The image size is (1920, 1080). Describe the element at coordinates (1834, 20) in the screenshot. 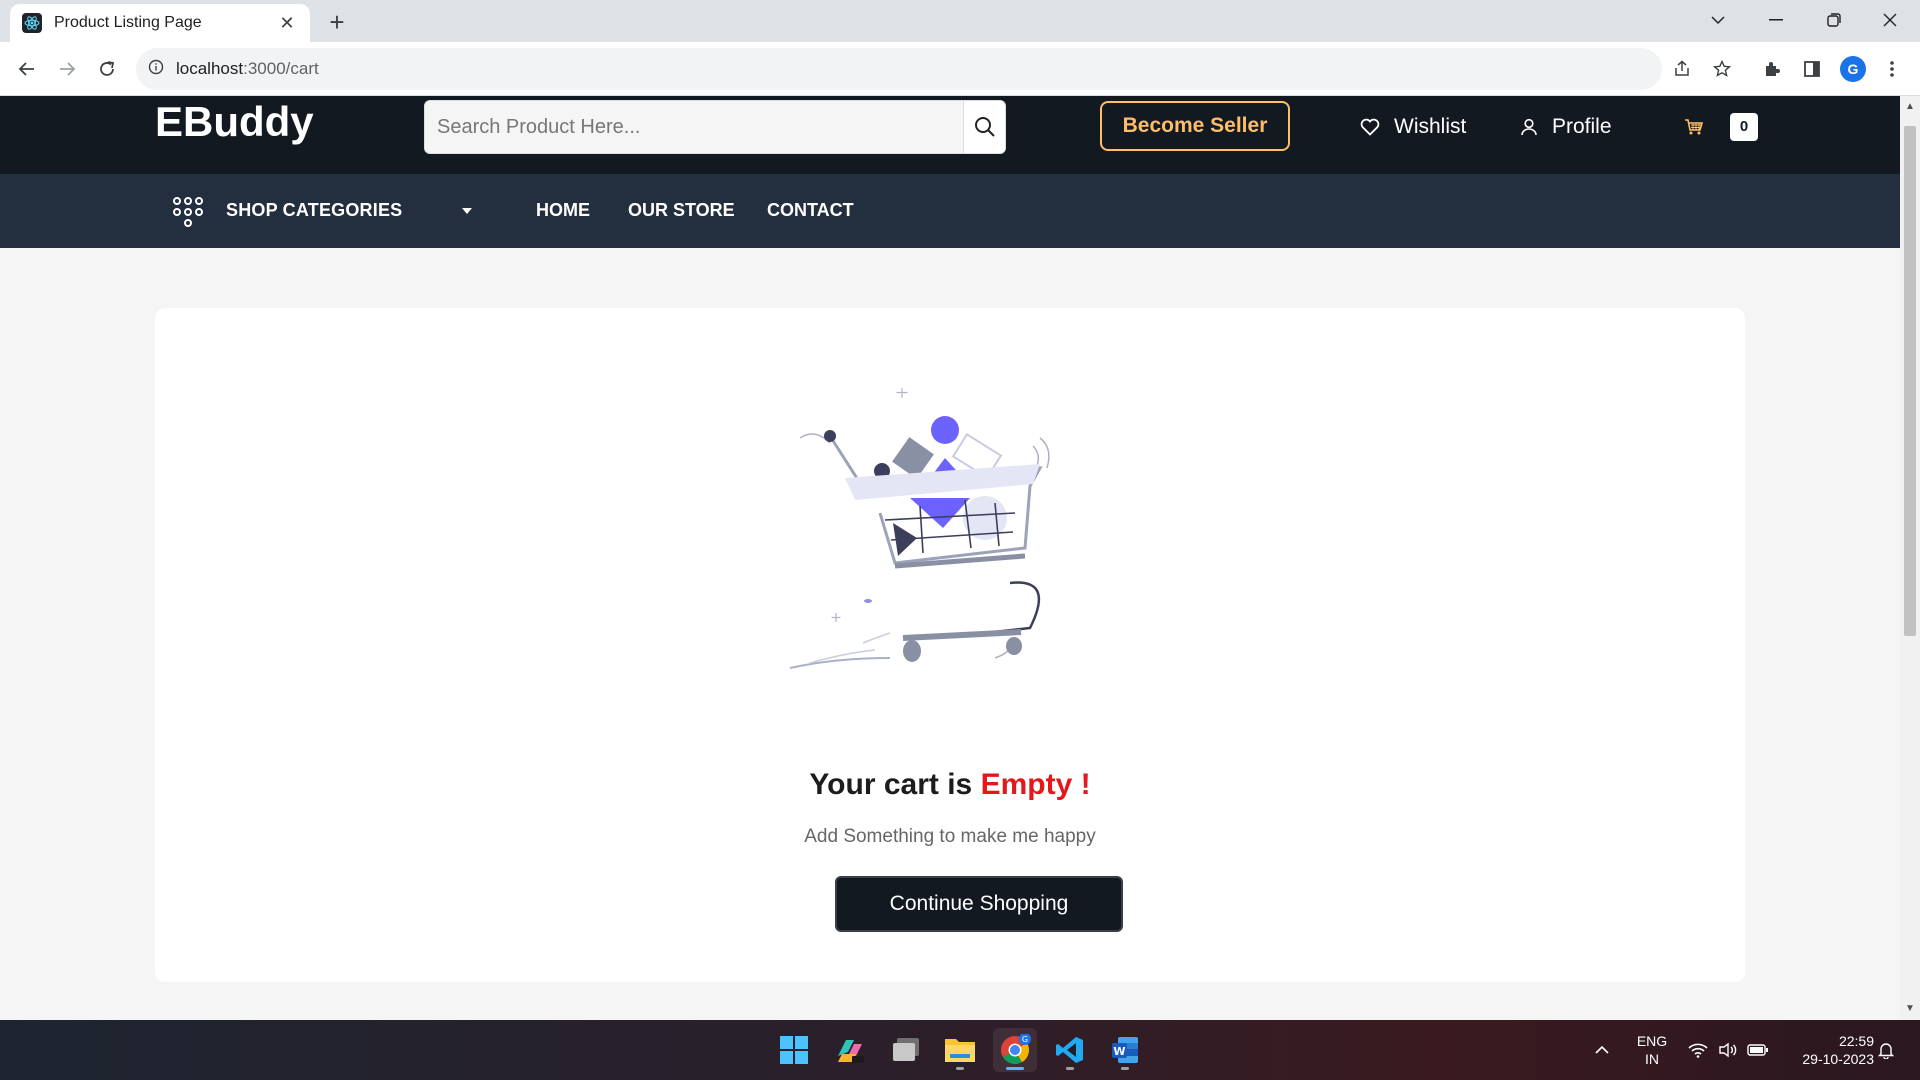

I see `restore-icon` at that location.